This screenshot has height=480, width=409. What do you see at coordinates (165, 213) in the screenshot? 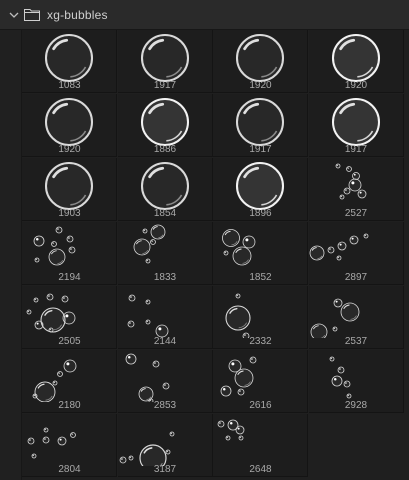
I see `brush-size-label: 1854` at bounding box center [165, 213].